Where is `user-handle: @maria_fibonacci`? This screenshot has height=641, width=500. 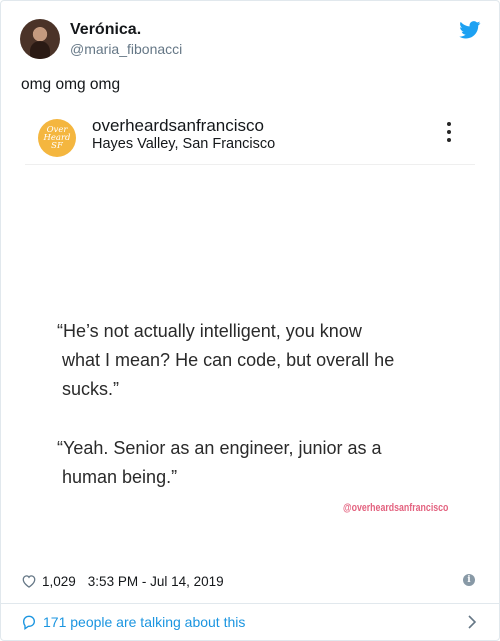
user-handle: @maria_fibonacci is located at coordinates (126, 49).